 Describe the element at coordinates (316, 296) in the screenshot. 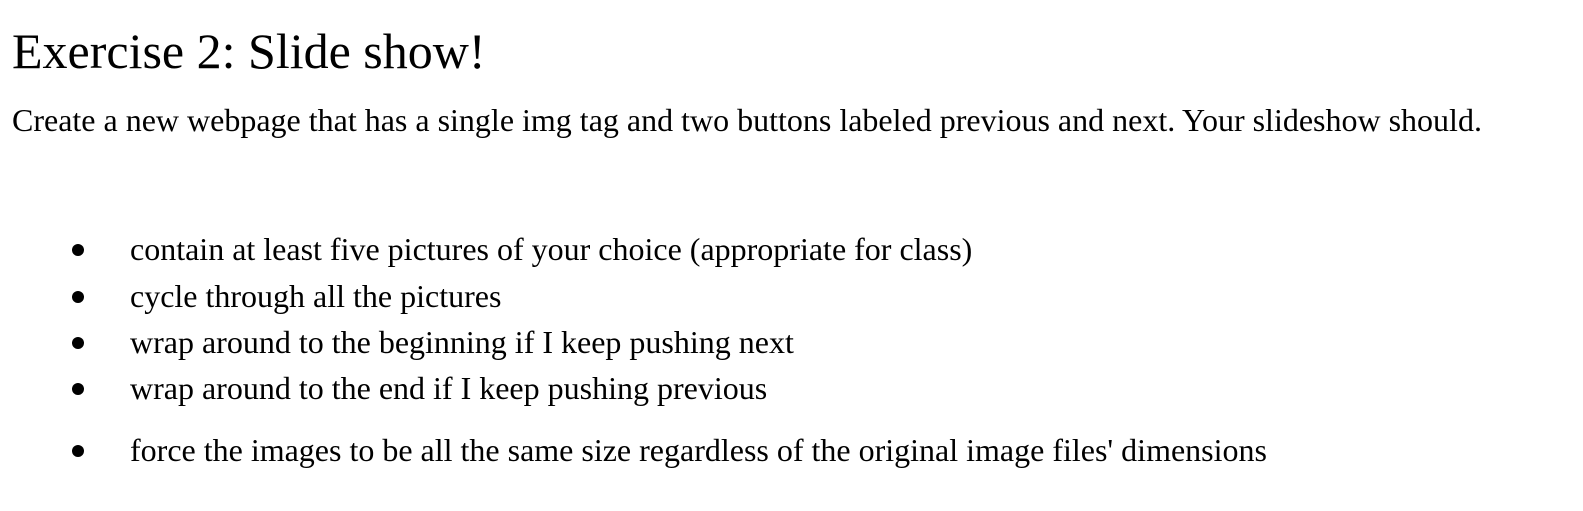

I see `requirement-text: cycle through all the pictures` at that location.